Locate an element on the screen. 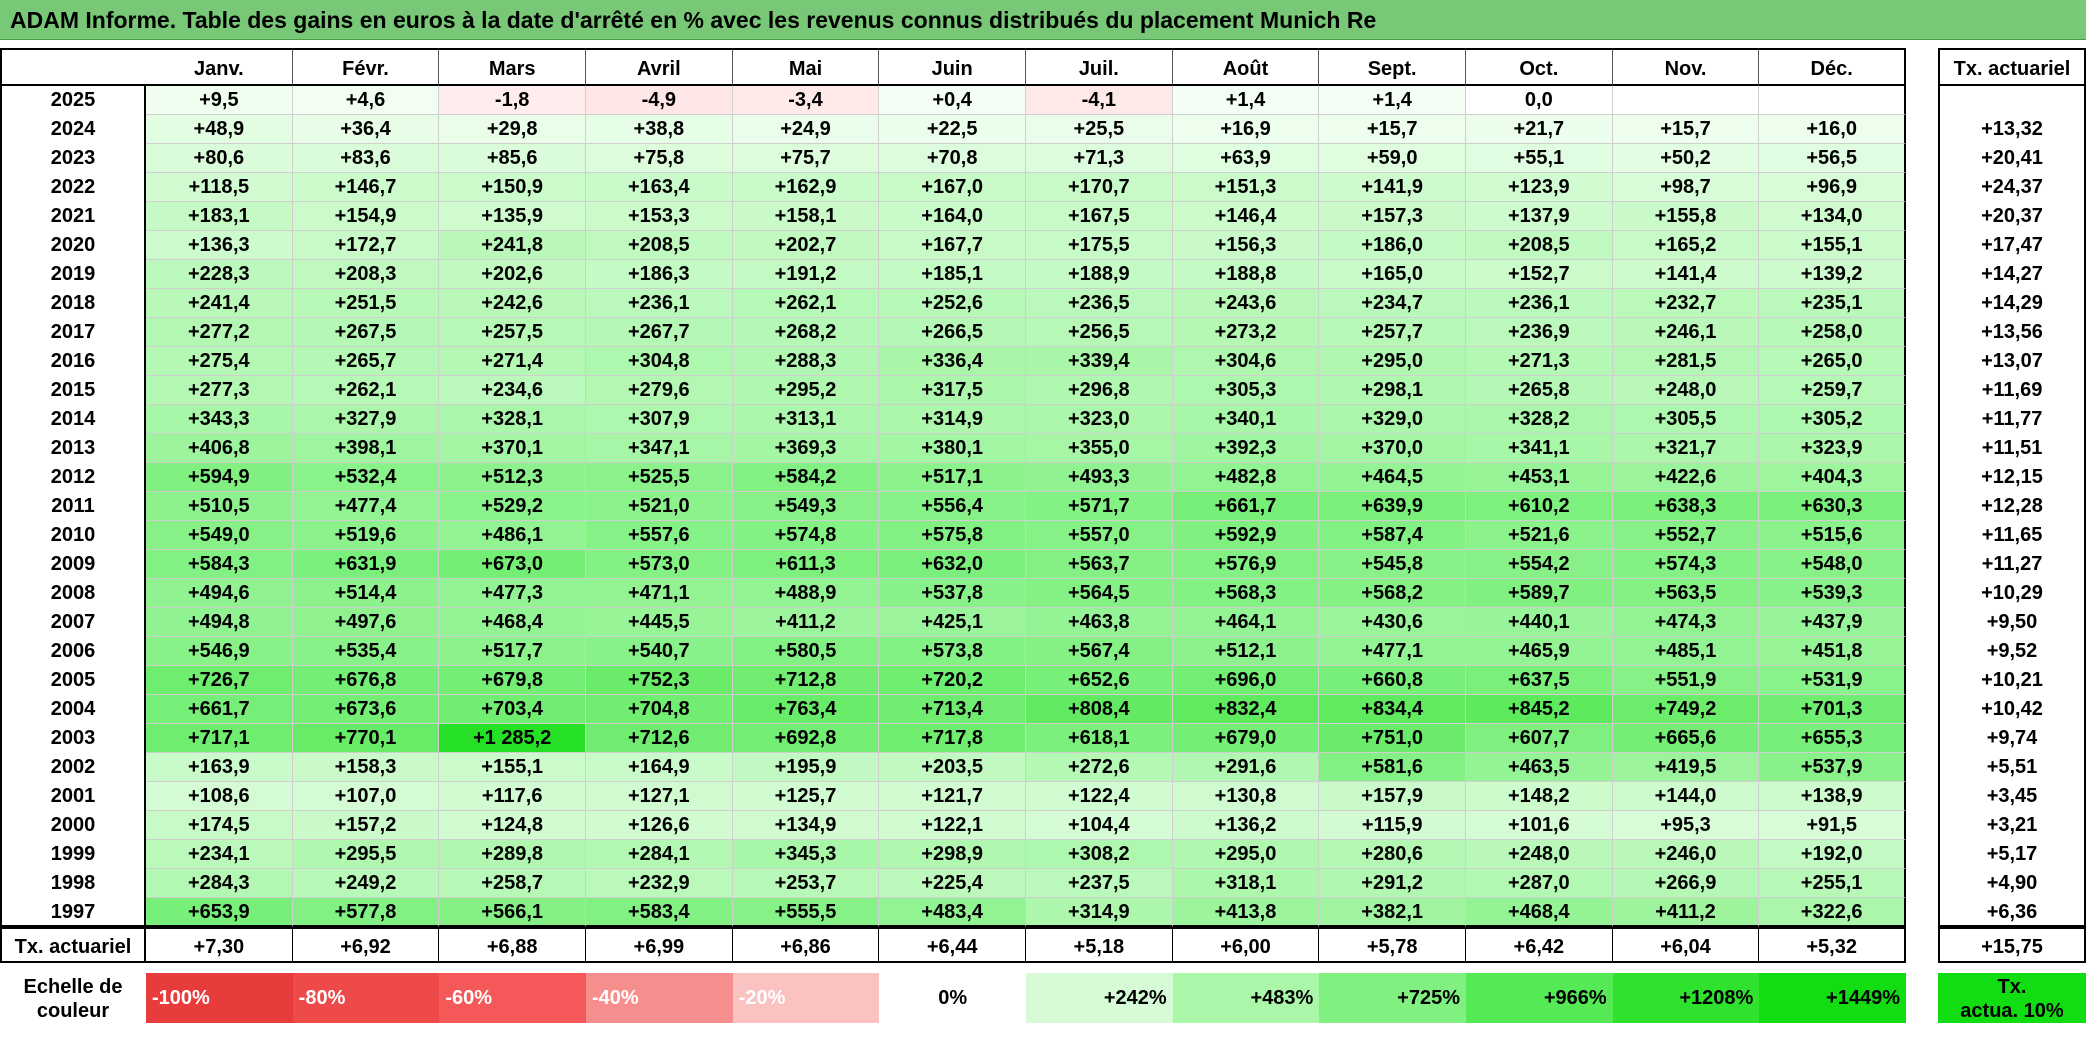 The height and width of the screenshot is (1037, 2086). table-cell: +208,5 is located at coordinates (659, 245).